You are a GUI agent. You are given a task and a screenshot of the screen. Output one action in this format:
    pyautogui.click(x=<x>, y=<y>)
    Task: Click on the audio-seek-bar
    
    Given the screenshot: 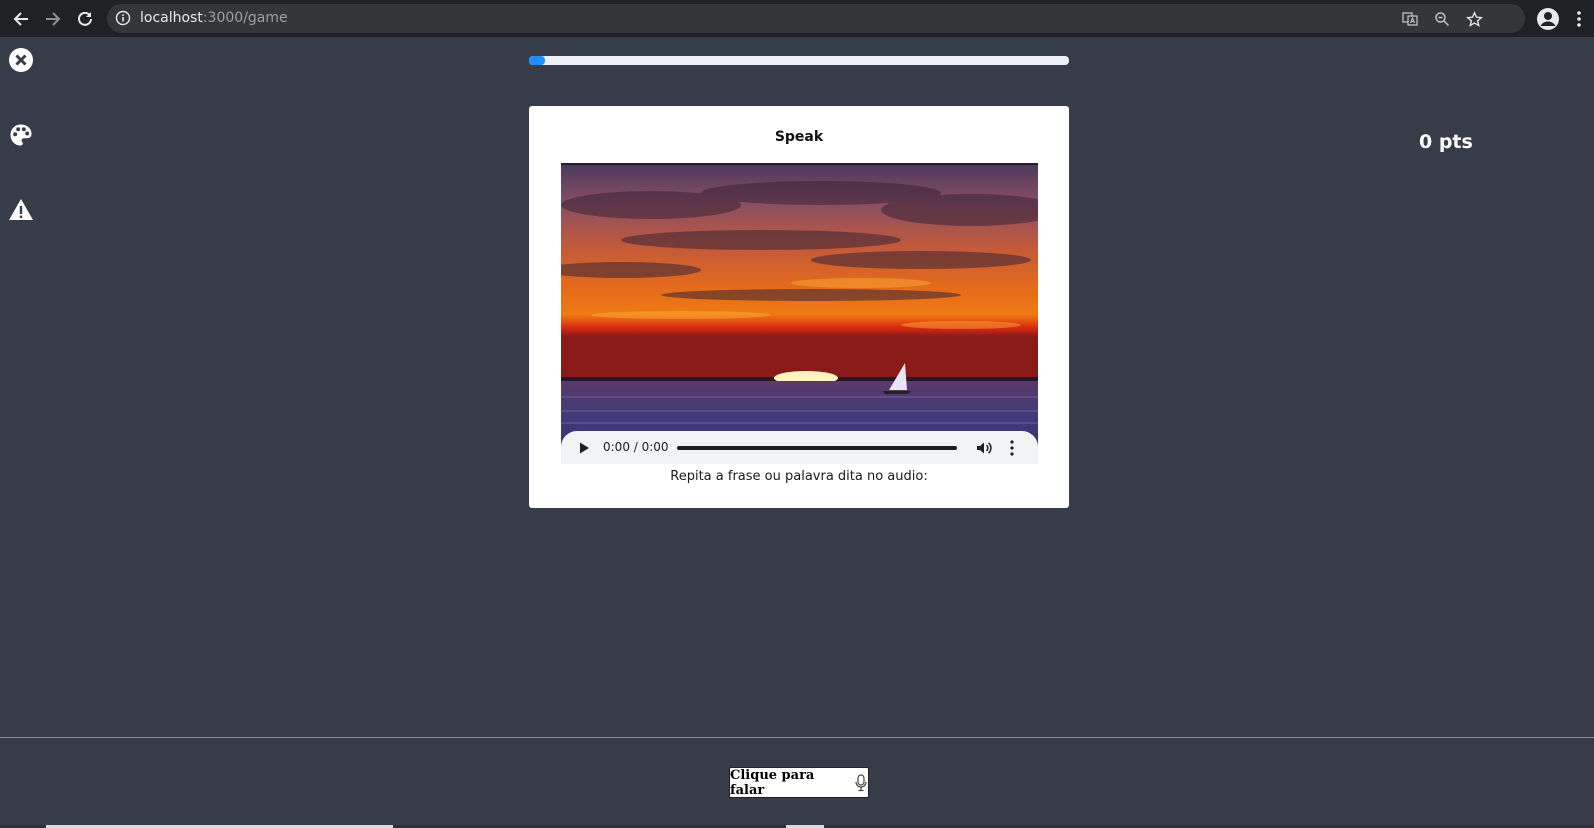 What is the action you would take?
    pyautogui.click(x=817, y=448)
    